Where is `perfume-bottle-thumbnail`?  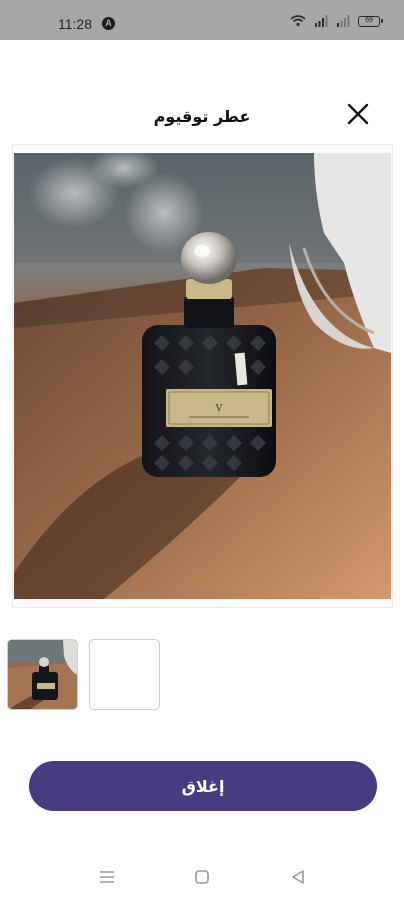
perfume-bottle-thumbnail is located at coordinates (42, 674).